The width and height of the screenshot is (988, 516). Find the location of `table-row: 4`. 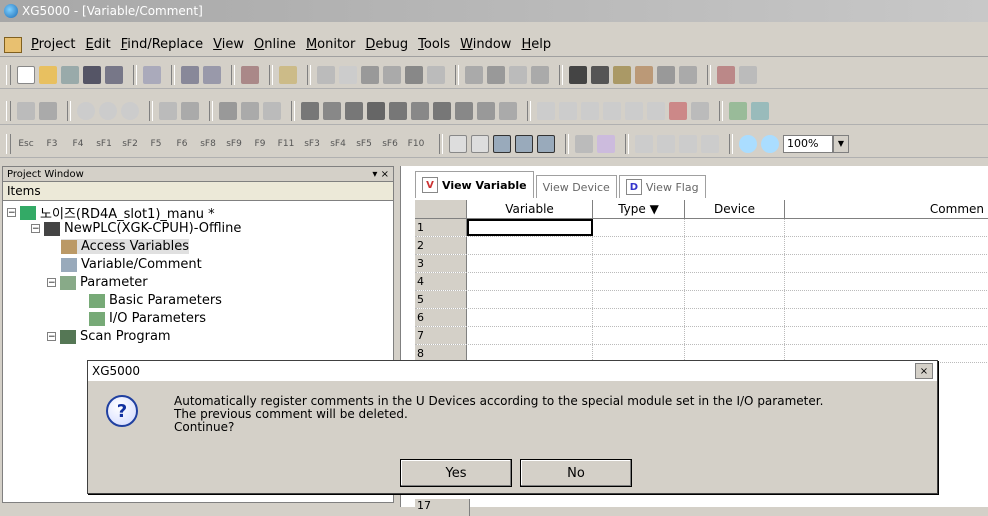

table-row: 4 is located at coordinates (701, 282).